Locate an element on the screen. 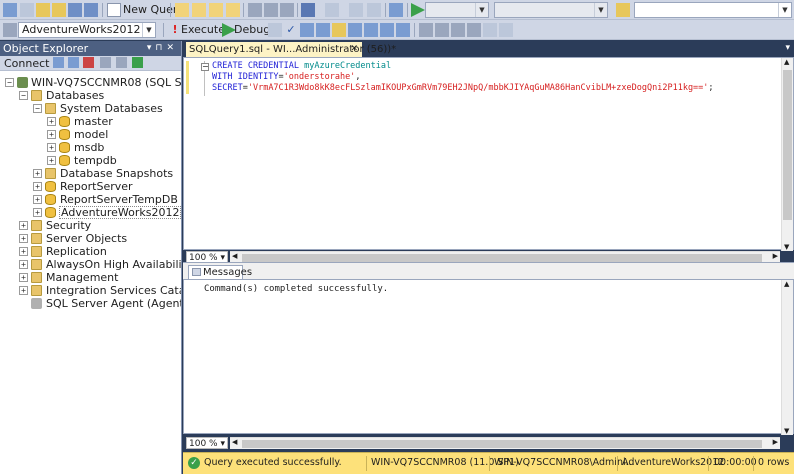  new-query-icon is located at coordinates (114, 10).